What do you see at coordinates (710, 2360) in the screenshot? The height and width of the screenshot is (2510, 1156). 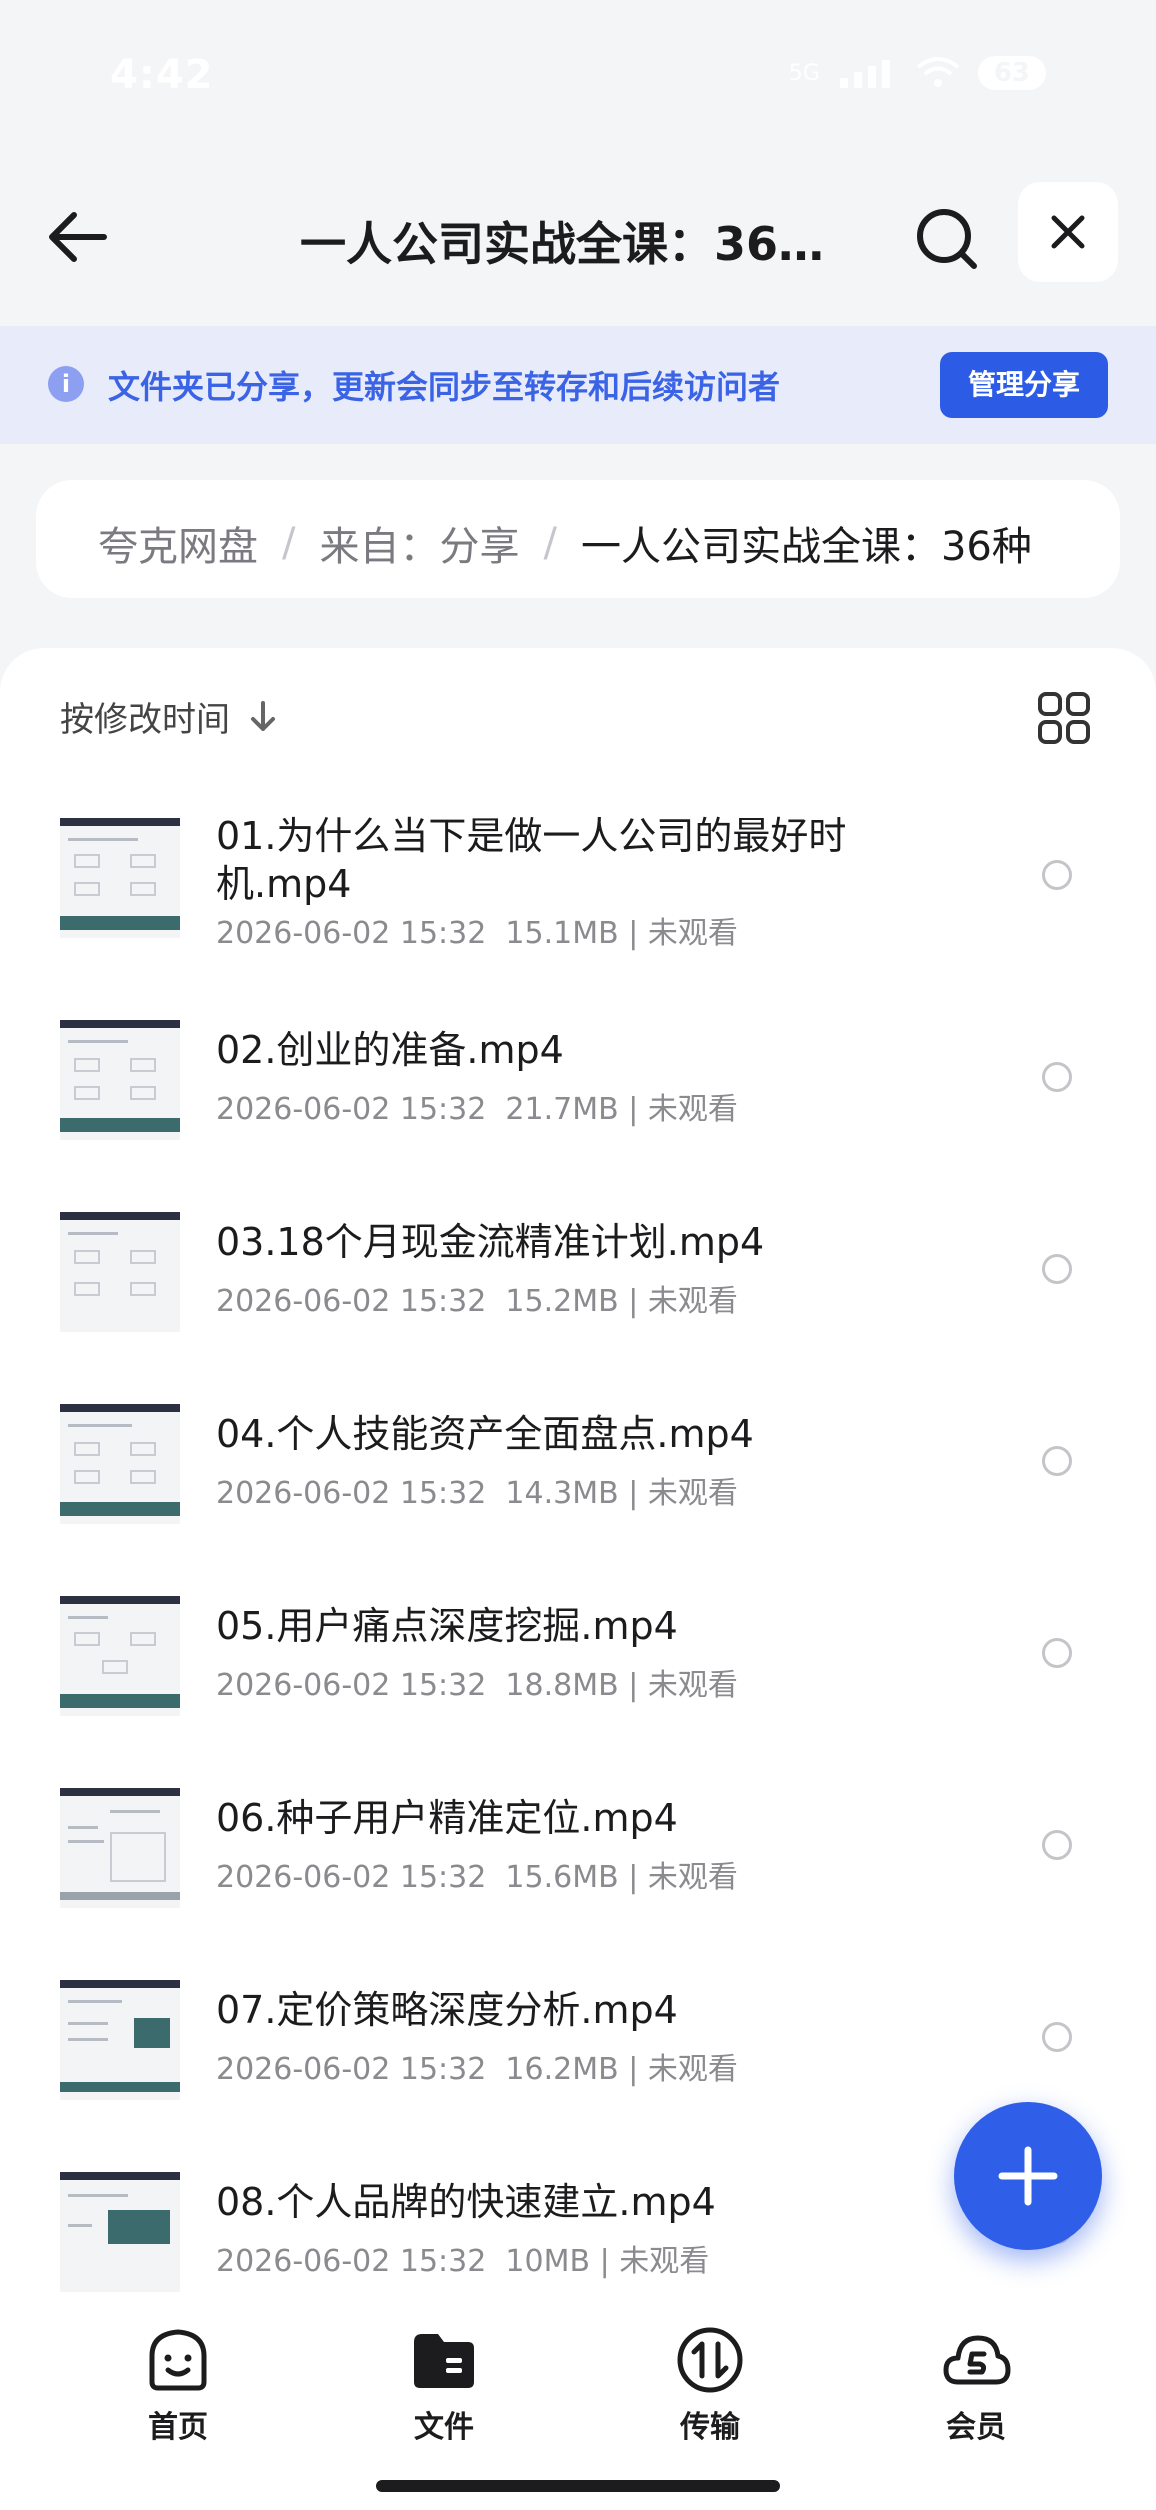 I see `transfer-icon` at bounding box center [710, 2360].